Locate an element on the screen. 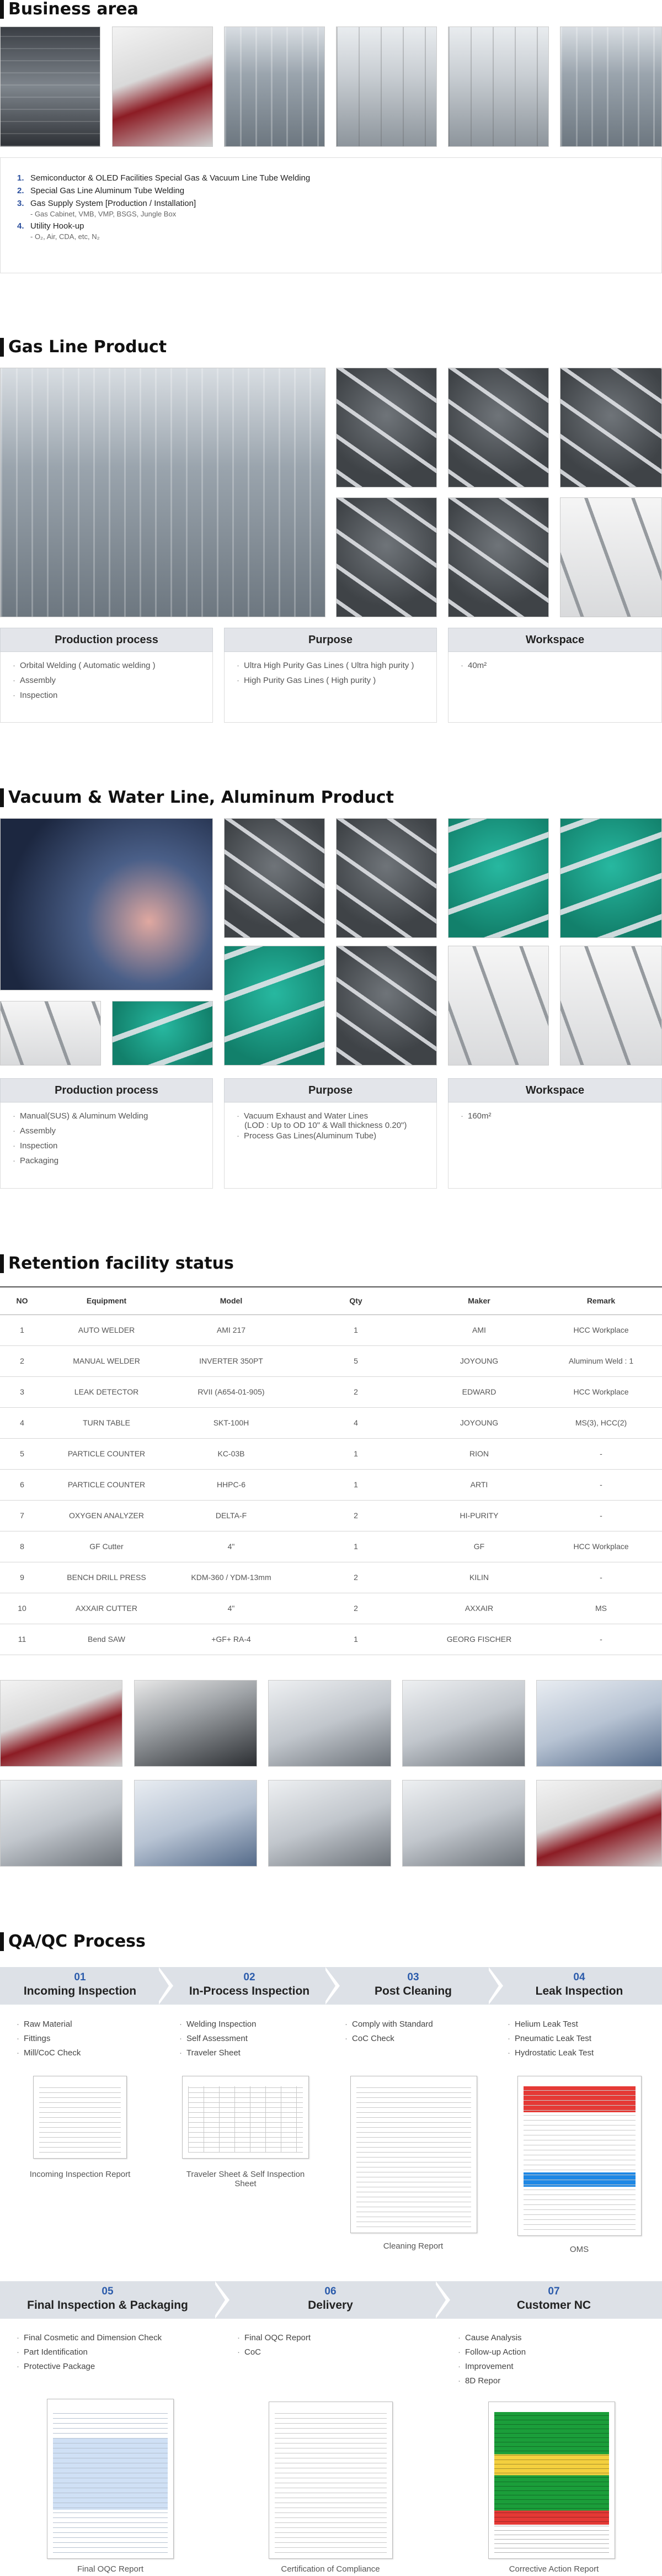  certification-image is located at coordinates (331, 2480).